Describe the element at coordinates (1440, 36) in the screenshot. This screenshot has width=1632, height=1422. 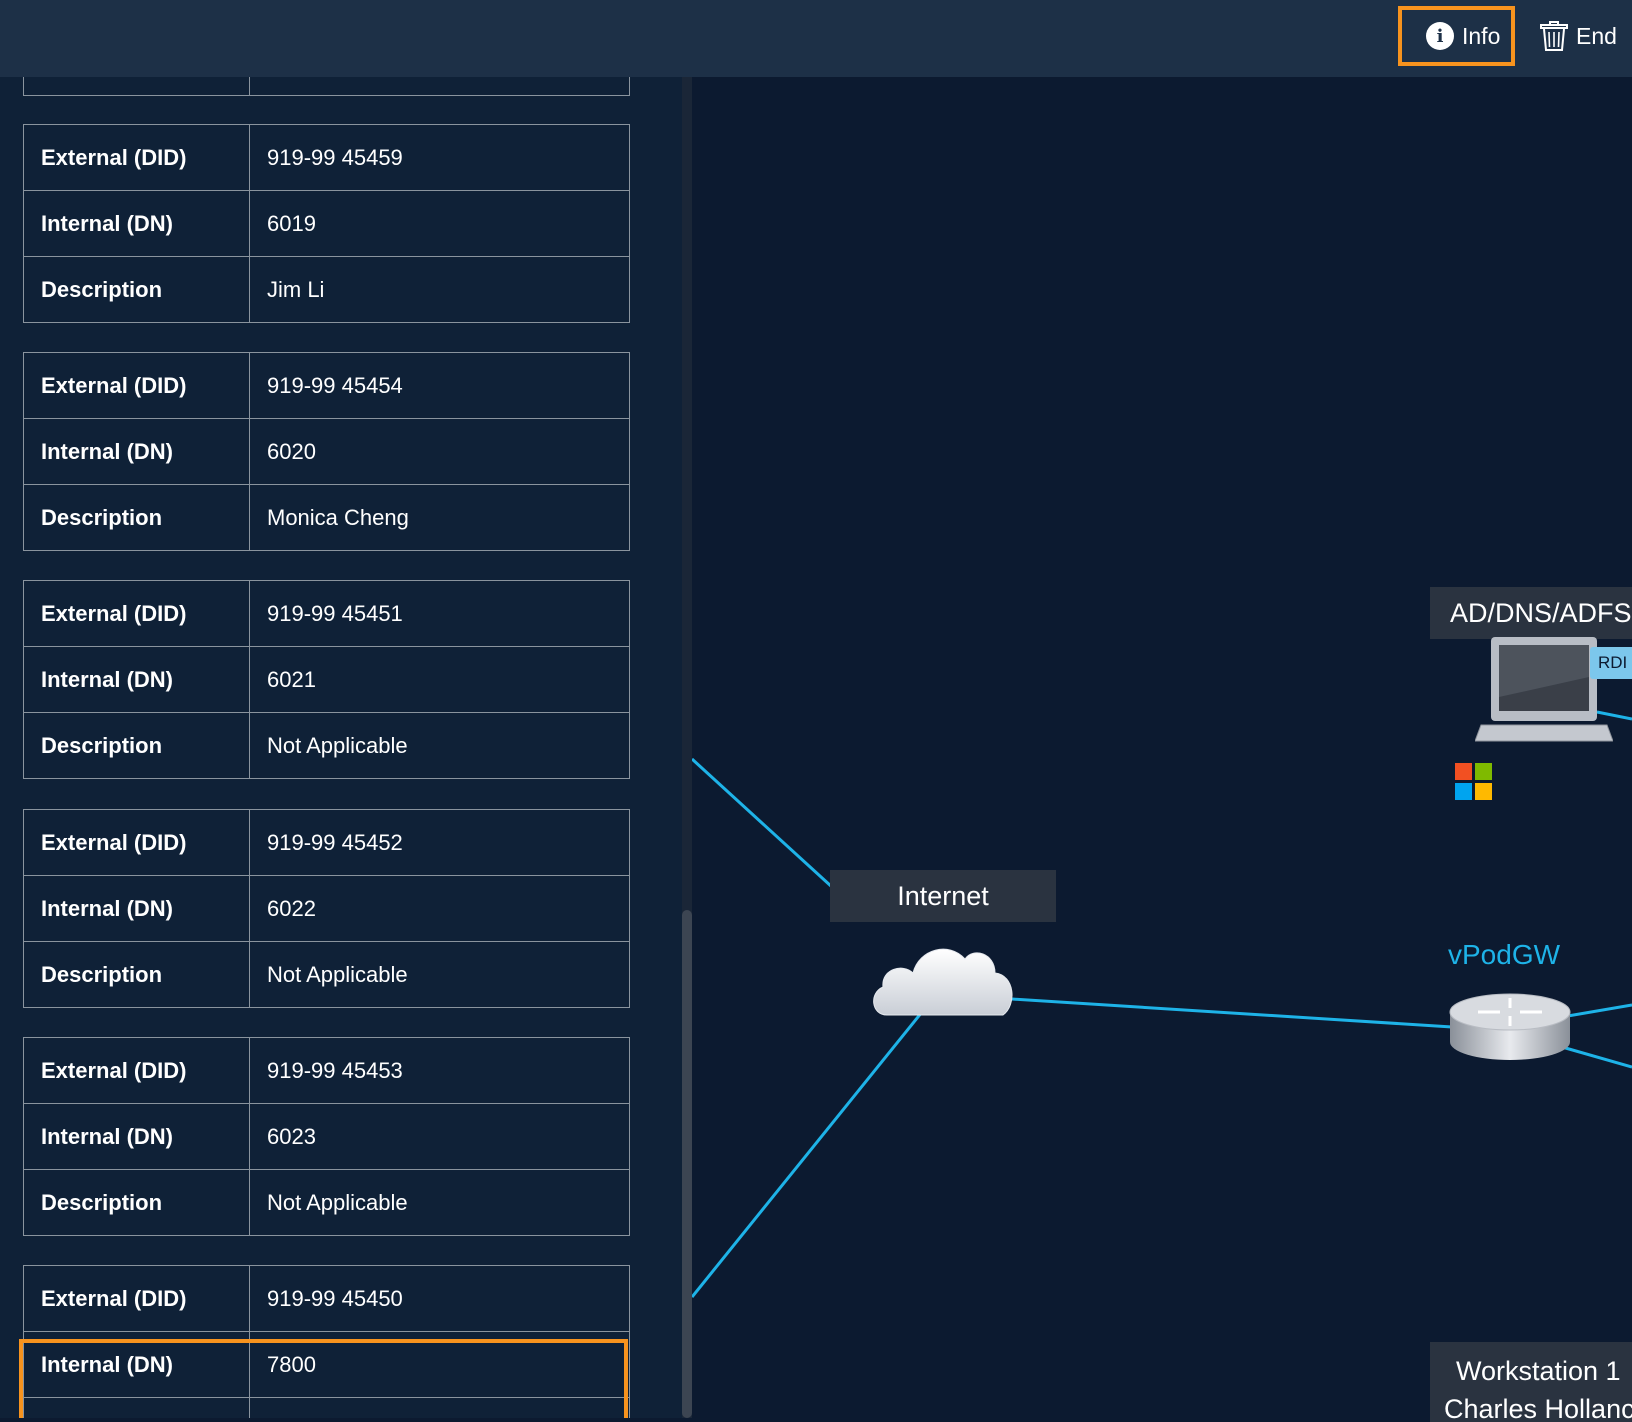
I see `info-icon: i` at that location.